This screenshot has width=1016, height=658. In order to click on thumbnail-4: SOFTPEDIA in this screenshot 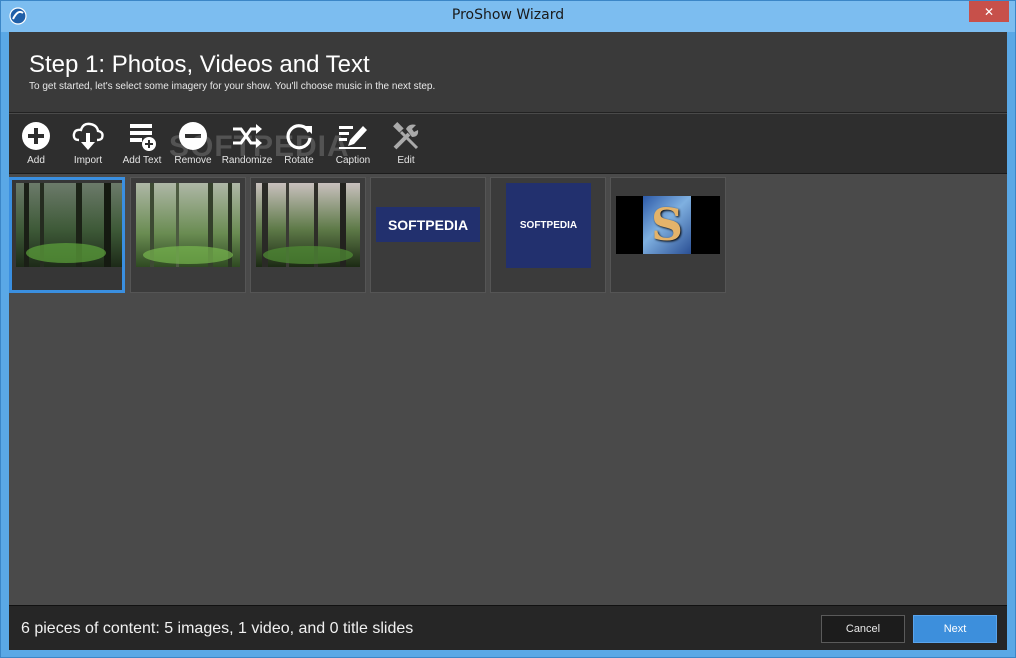, I will do `click(428, 235)`.